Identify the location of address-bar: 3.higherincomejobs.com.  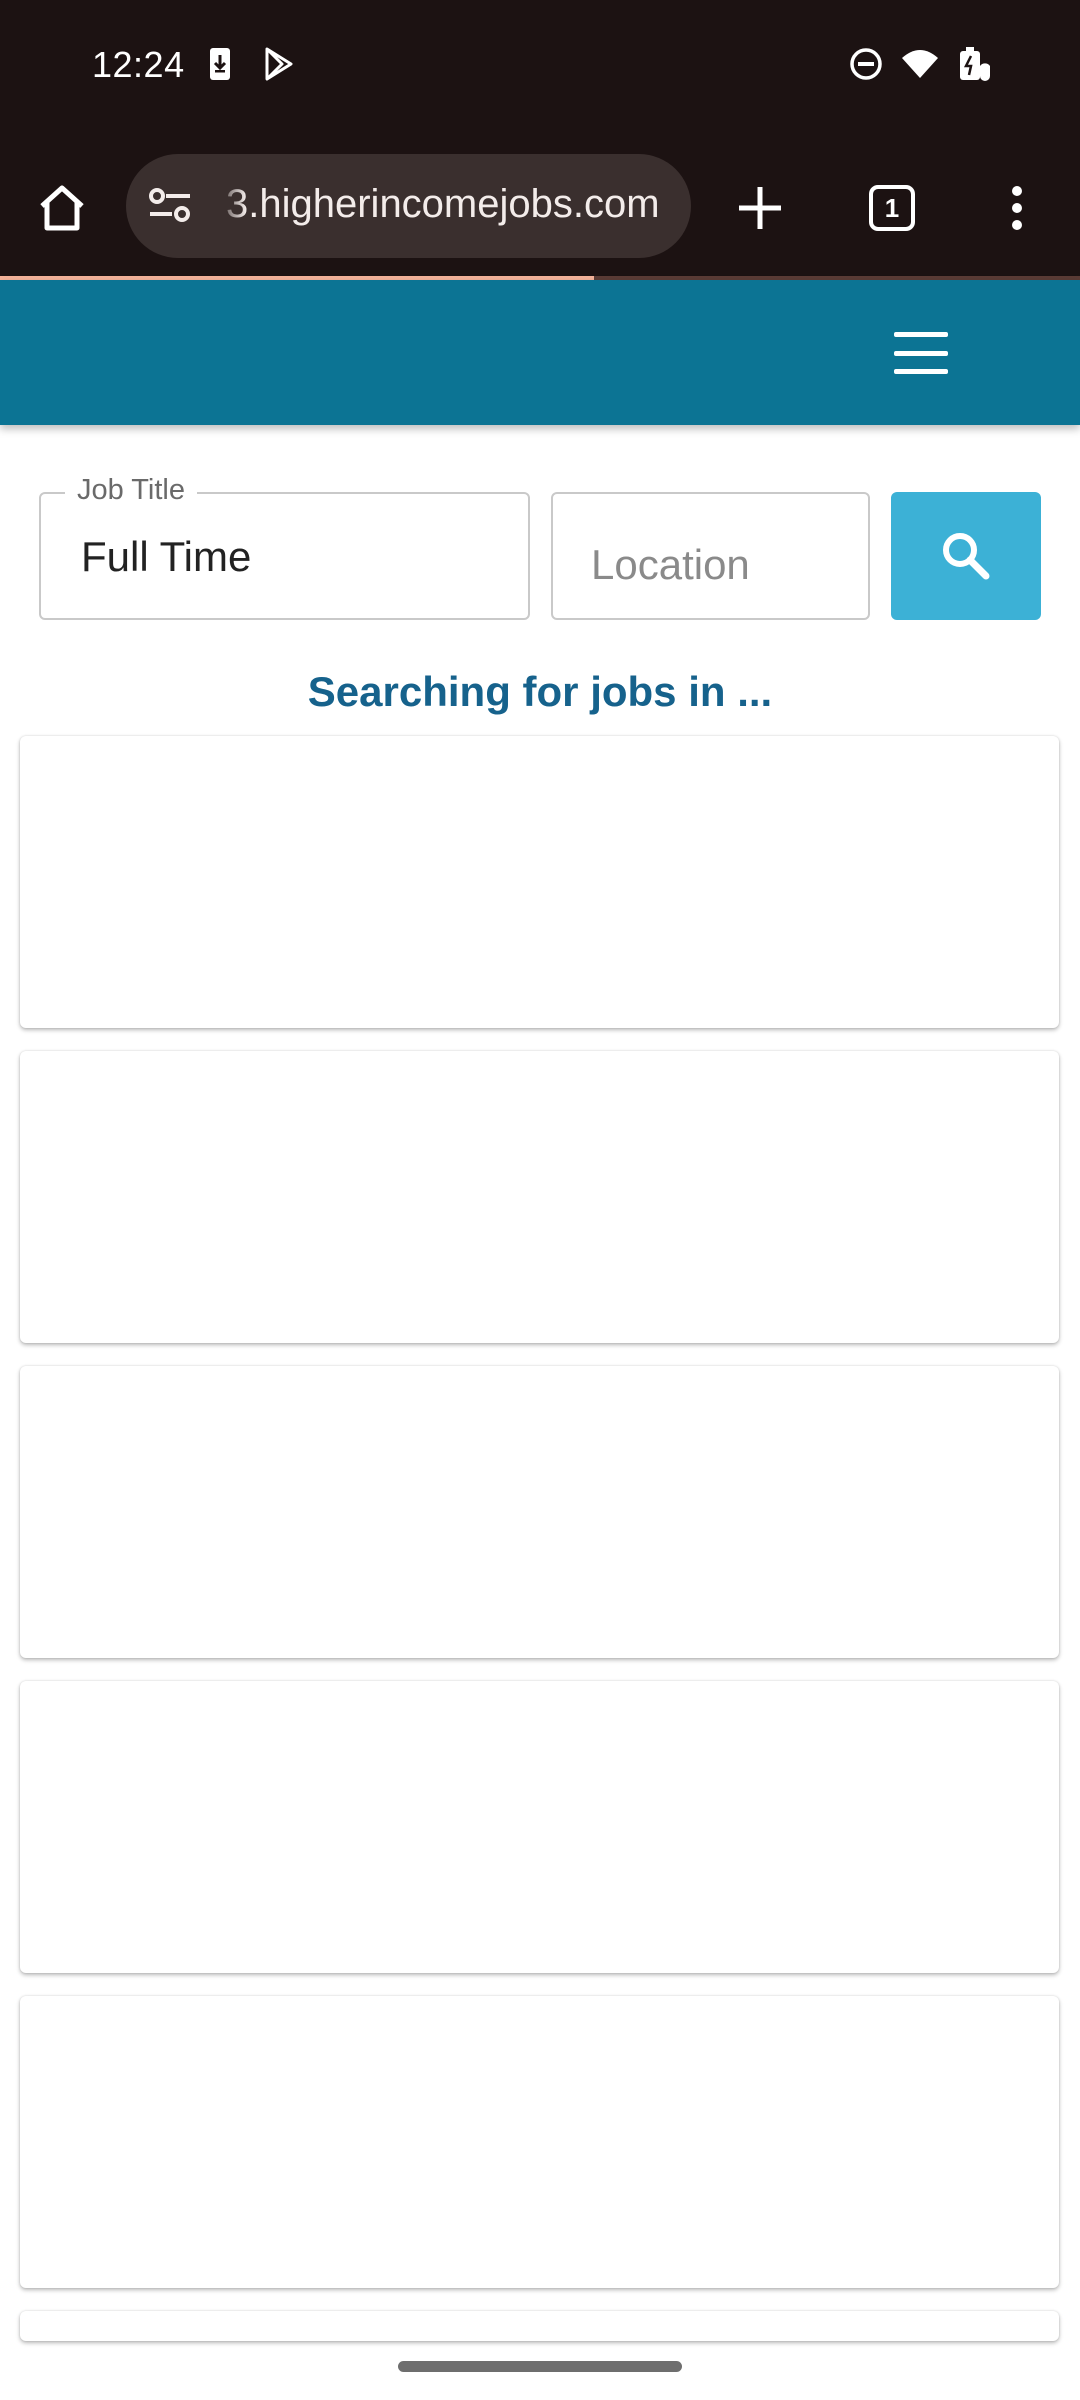
(408, 206).